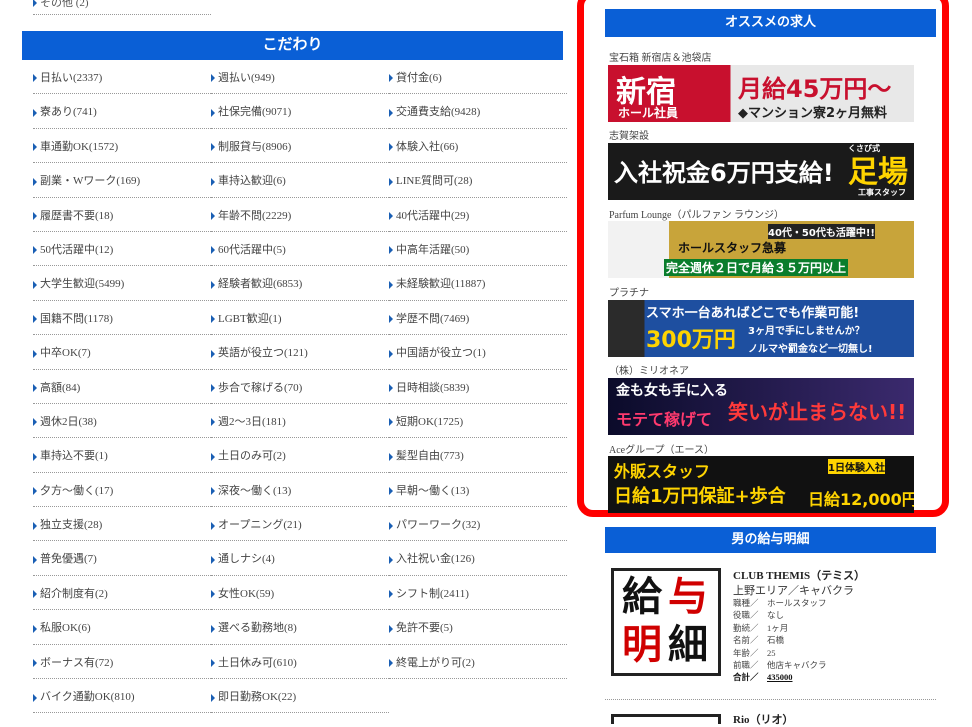 The height and width of the screenshot is (727, 972). What do you see at coordinates (696, 213) in the screenshot?
I see `shop-name: Parfum Lounge（パルファン ラウンジ）` at bounding box center [696, 213].